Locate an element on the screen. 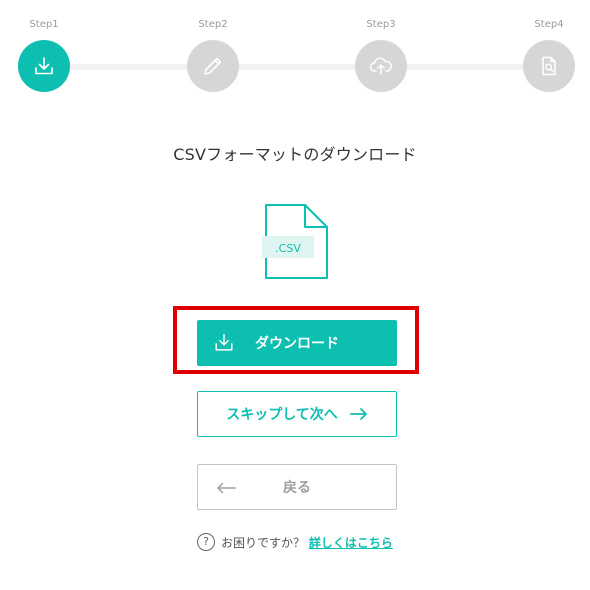 The height and width of the screenshot is (590, 590). step-3: Step3 is located at coordinates (381, 55).